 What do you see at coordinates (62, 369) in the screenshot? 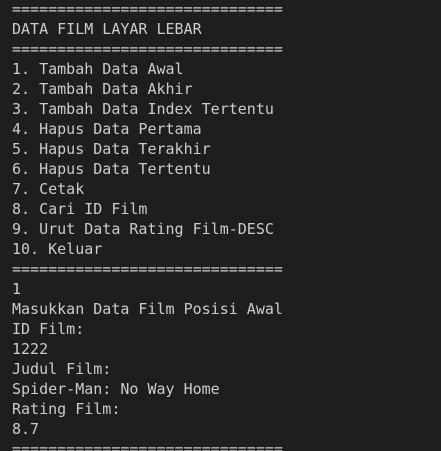
I see `judul-film-label: Judul Film:` at bounding box center [62, 369].